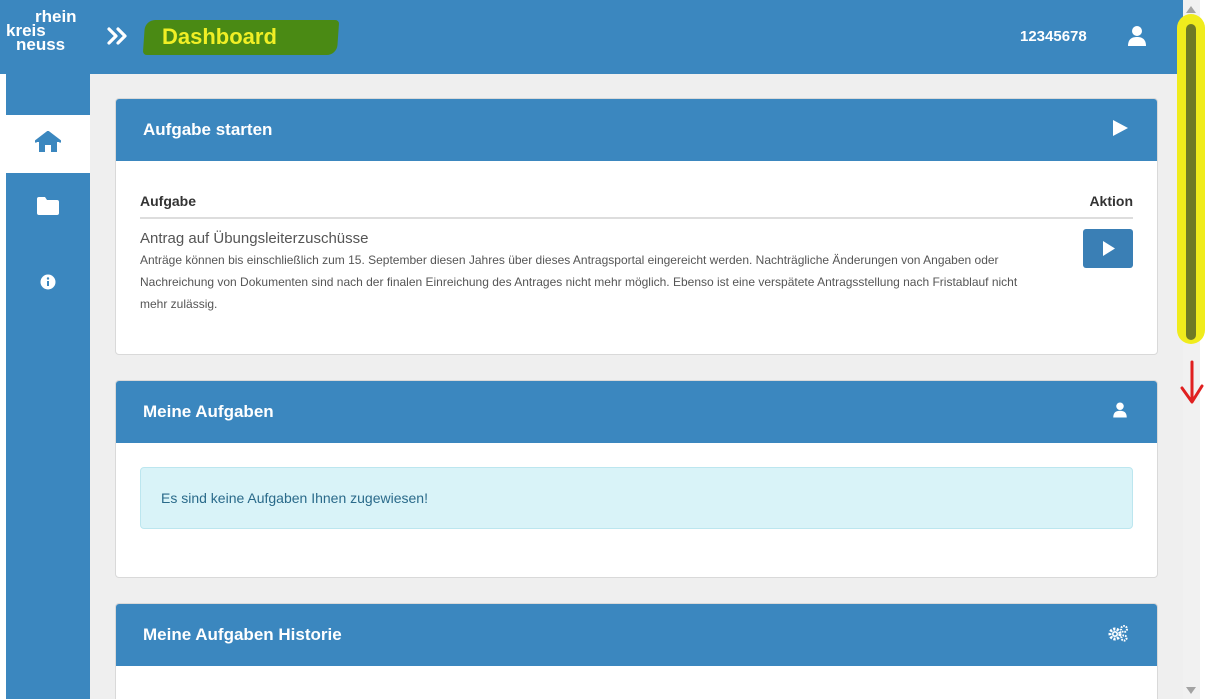 The height and width of the screenshot is (699, 1217). Describe the element at coordinates (606, 200) in the screenshot. I see `column-header-task: Aufgabe` at that location.